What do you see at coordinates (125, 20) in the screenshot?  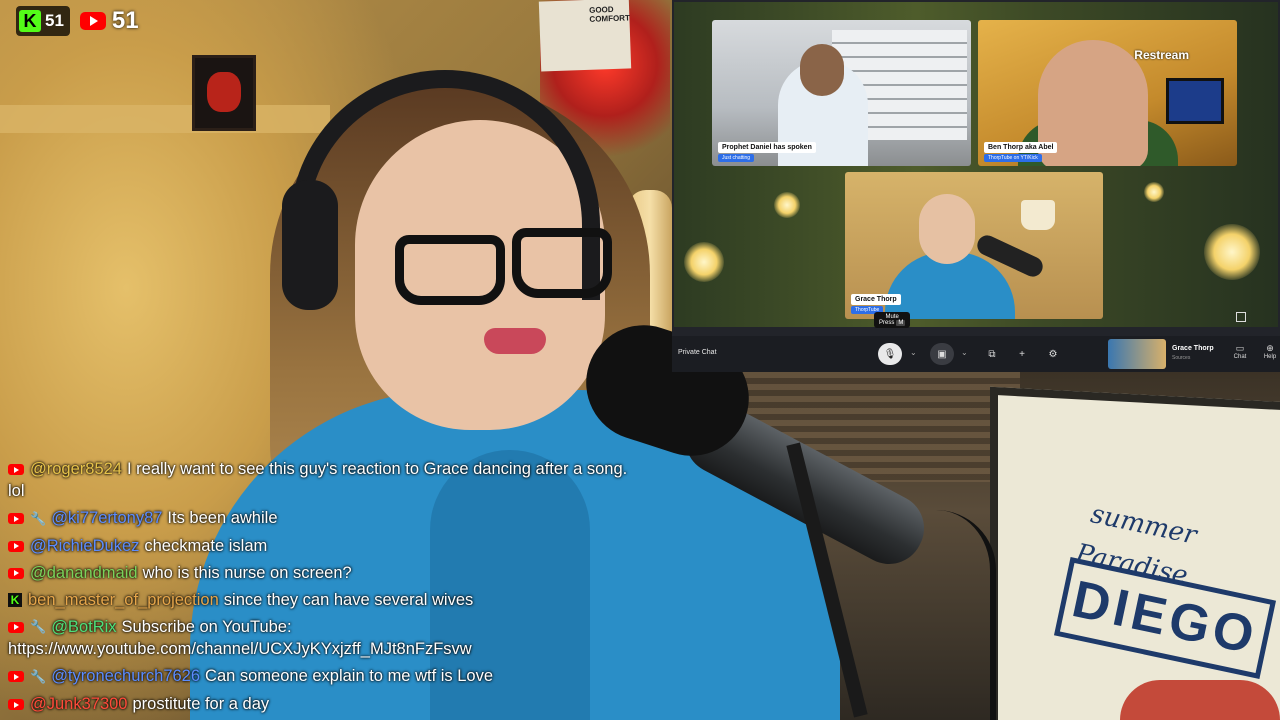 I see `youtube-count: 51` at bounding box center [125, 20].